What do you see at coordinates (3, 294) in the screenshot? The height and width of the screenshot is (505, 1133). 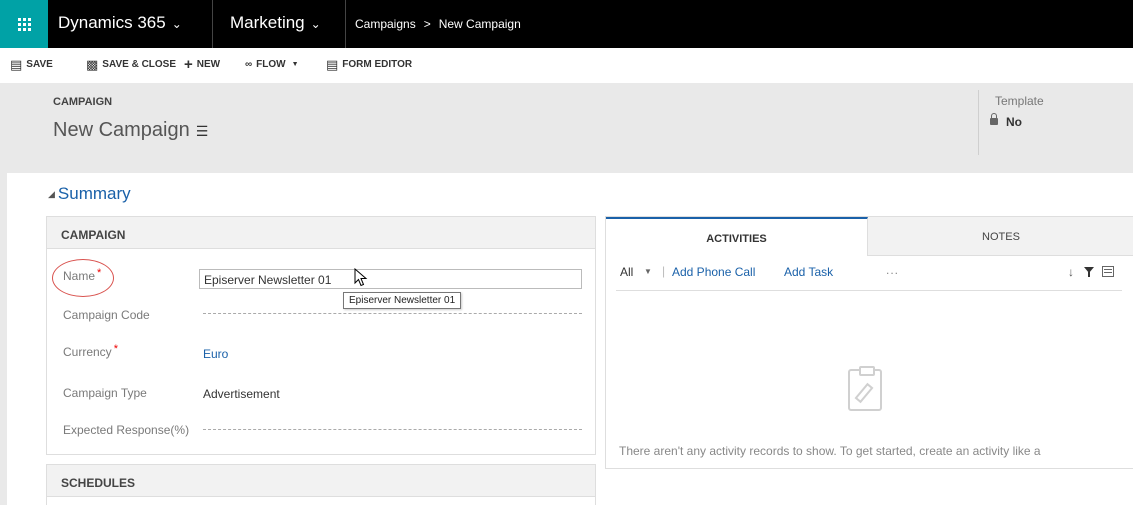 I see `left-rail` at bounding box center [3, 294].